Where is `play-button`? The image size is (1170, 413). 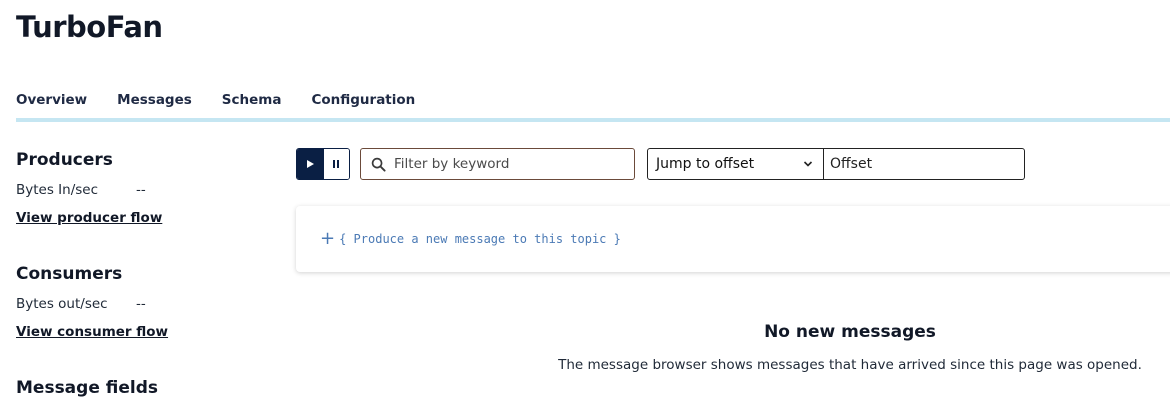 play-button is located at coordinates (310, 164).